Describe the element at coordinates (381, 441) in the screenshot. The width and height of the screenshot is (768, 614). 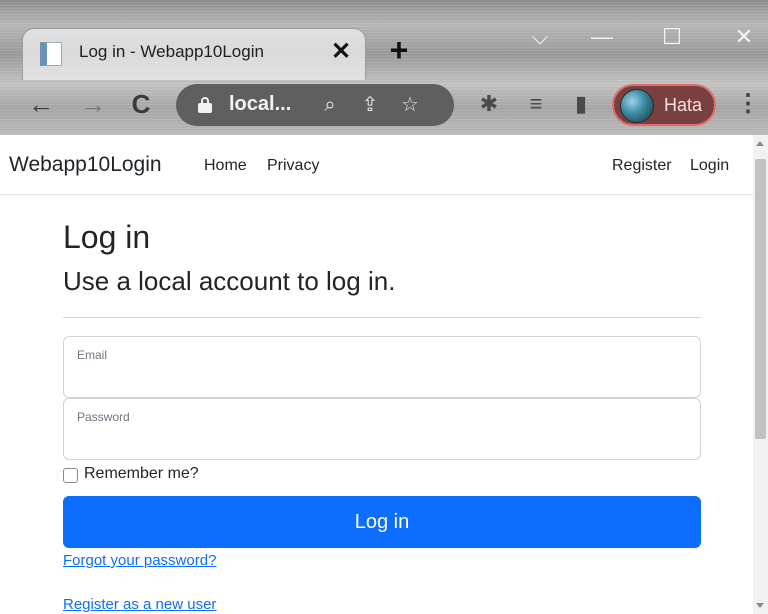
I see `password-input` at that location.